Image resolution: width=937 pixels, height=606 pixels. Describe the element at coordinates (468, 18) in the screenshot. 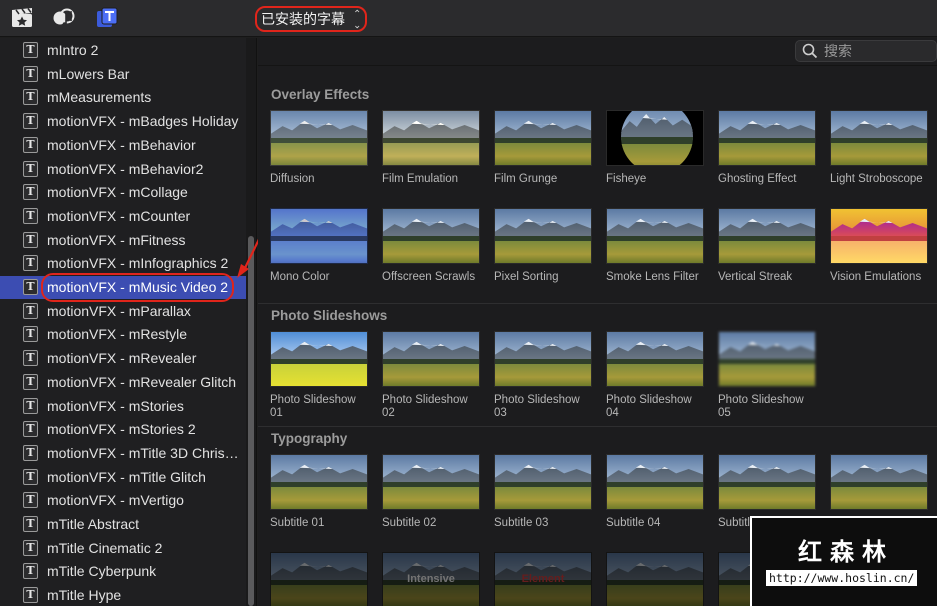

I see `top-toolbar: 已安装的字幕 ⌃ ⌃` at that location.